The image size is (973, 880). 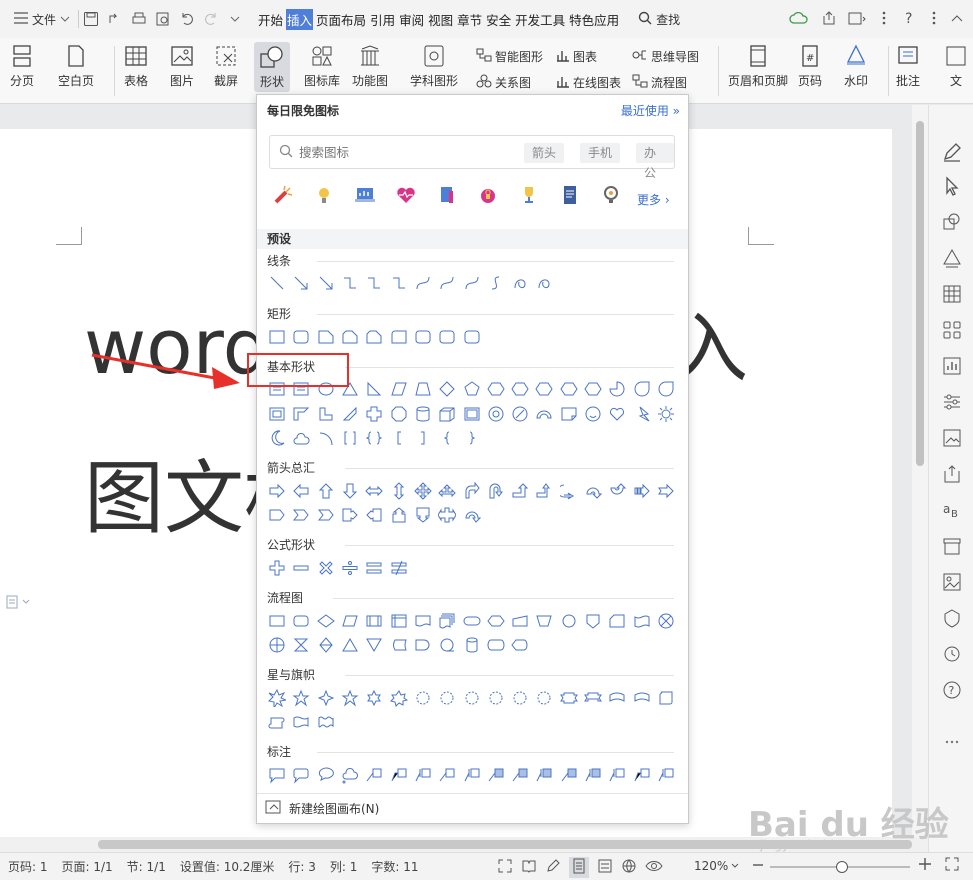 I want to click on undo-icon, so click(x=187, y=19).